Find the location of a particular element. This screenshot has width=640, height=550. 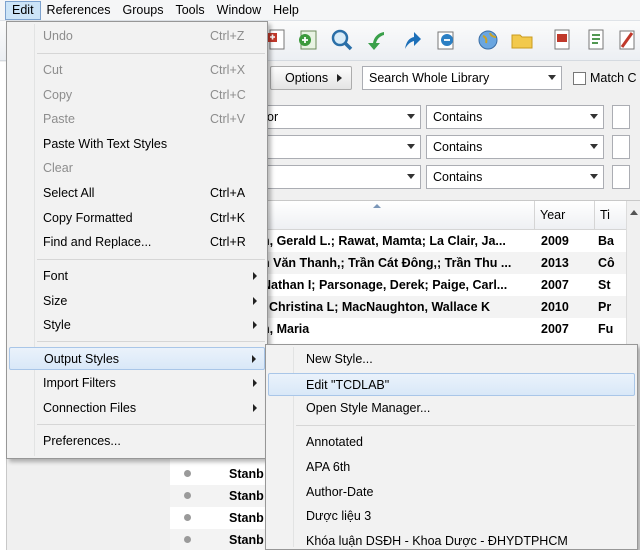

row-title: St is located at coordinates (604, 285).